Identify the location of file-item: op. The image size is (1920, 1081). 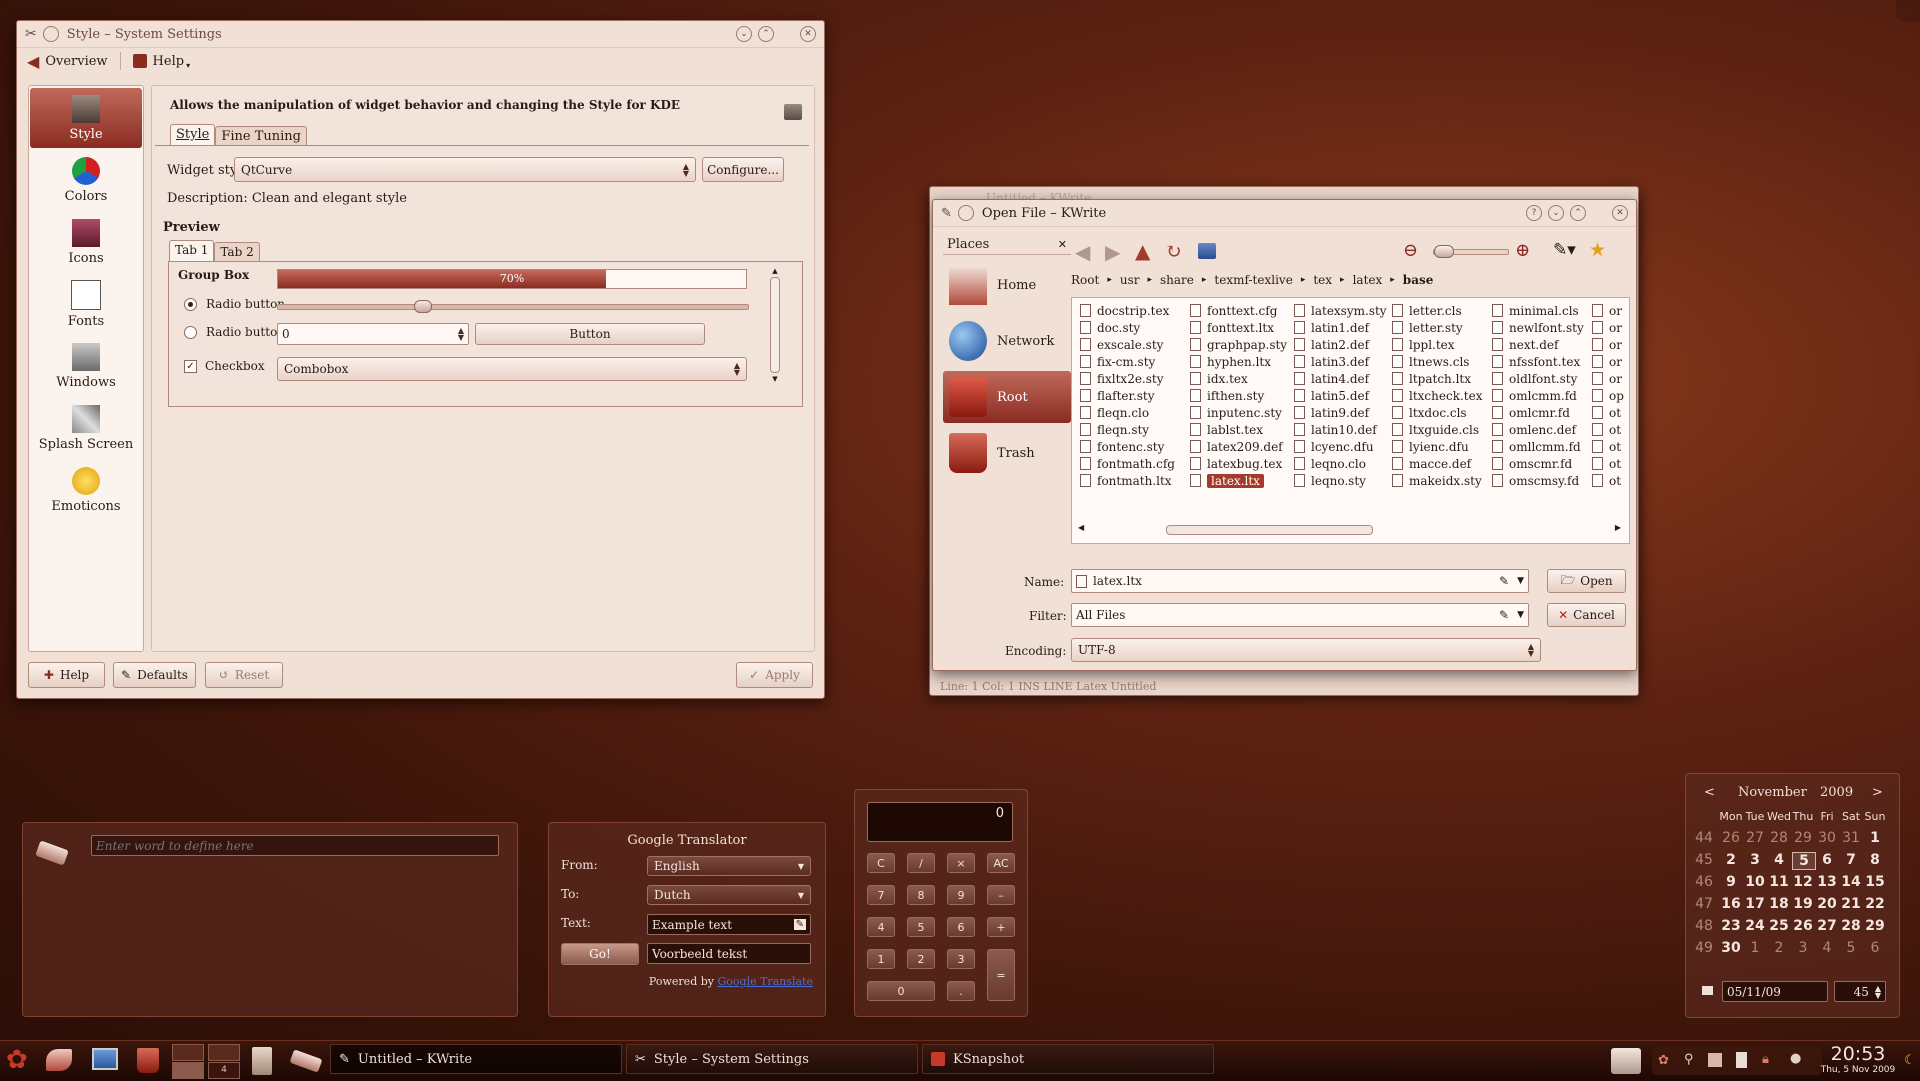
(1608, 395).